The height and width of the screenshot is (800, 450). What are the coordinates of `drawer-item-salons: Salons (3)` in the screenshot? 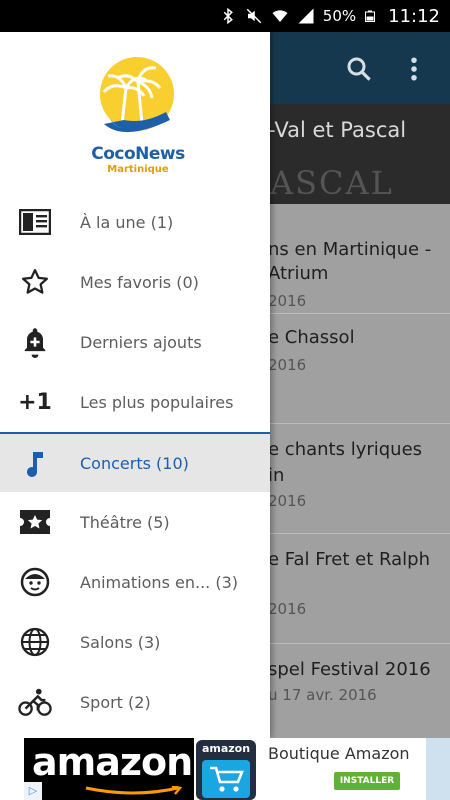 It's located at (135, 642).